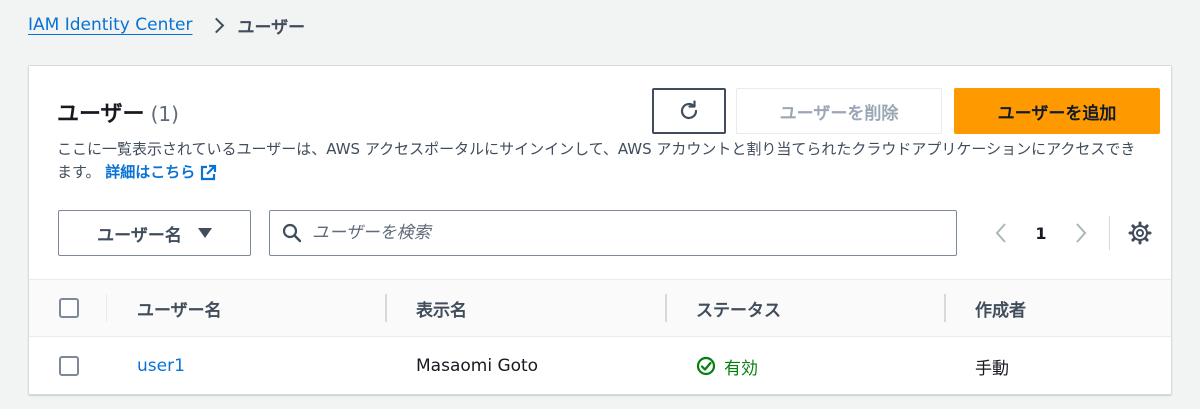 The width and height of the screenshot is (1200, 409). What do you see at coordinates (600, 365) in the screenshot?
I see `table-row: user1 Masaomi Goto 有効 手動` at bounding box center [600, 365].